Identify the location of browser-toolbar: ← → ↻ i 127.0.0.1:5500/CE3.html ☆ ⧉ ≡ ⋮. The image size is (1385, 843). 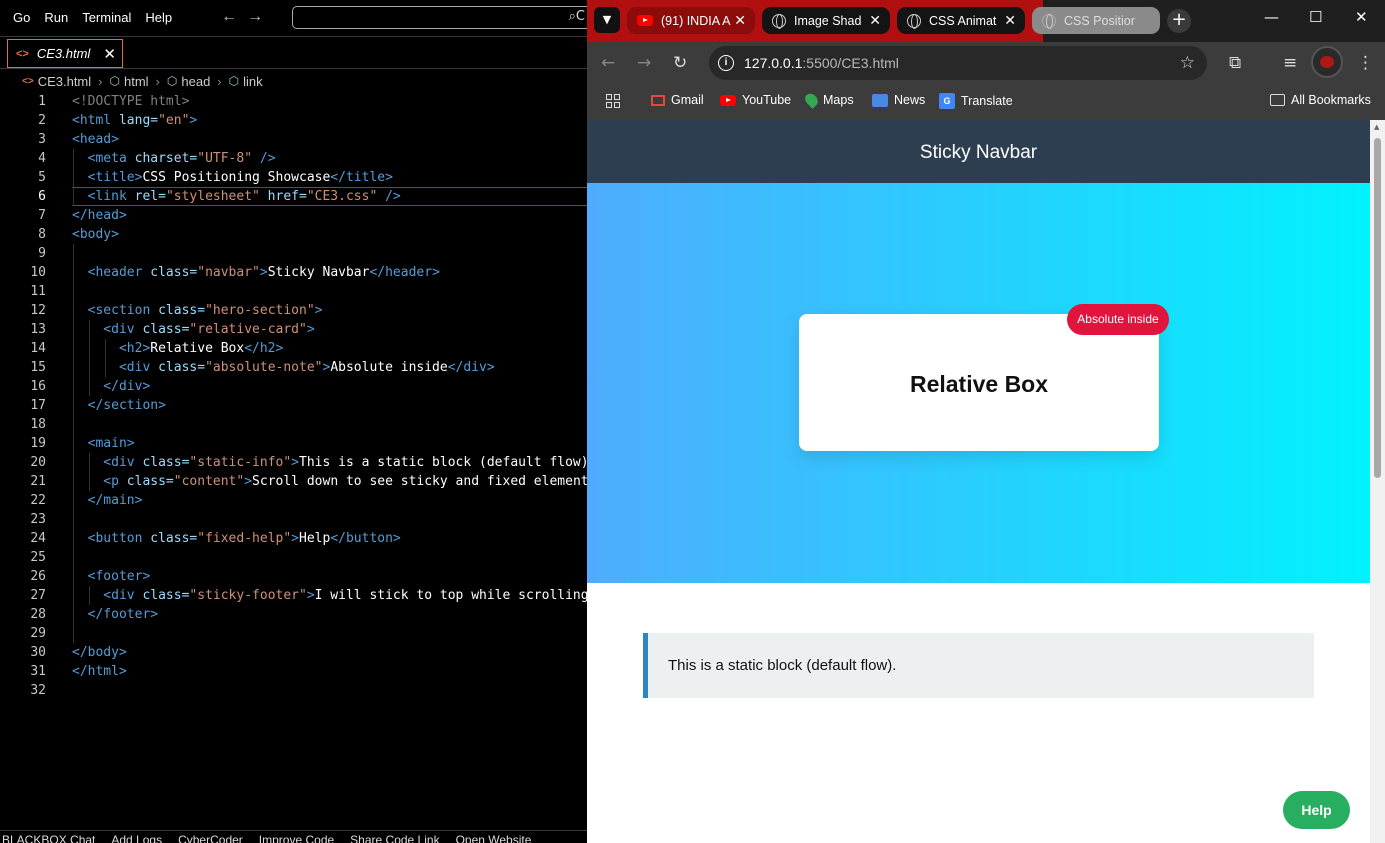
(986, 63).